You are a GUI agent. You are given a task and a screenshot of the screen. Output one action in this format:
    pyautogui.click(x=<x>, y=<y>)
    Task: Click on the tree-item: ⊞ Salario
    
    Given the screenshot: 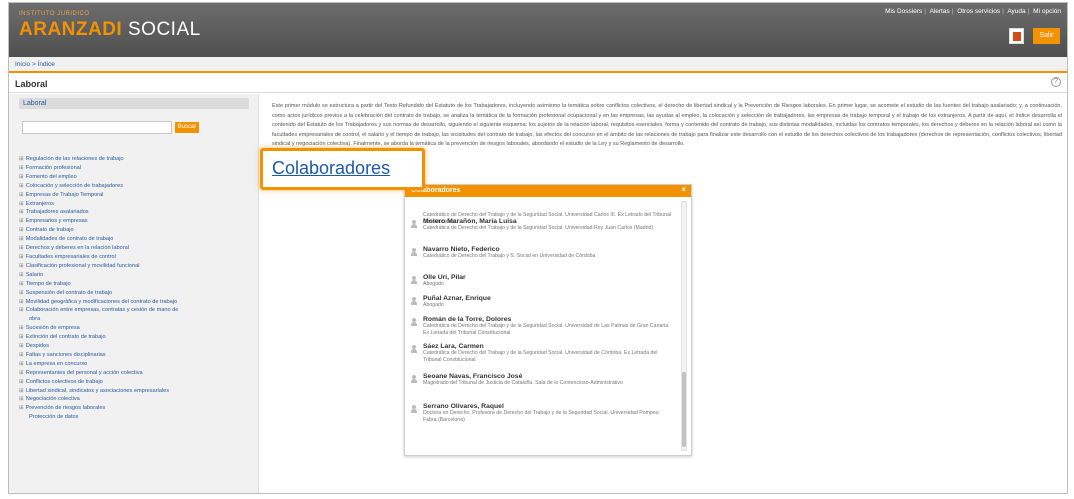 What is the action you would take?
    pyautogui.click(x=131, y=275)
    